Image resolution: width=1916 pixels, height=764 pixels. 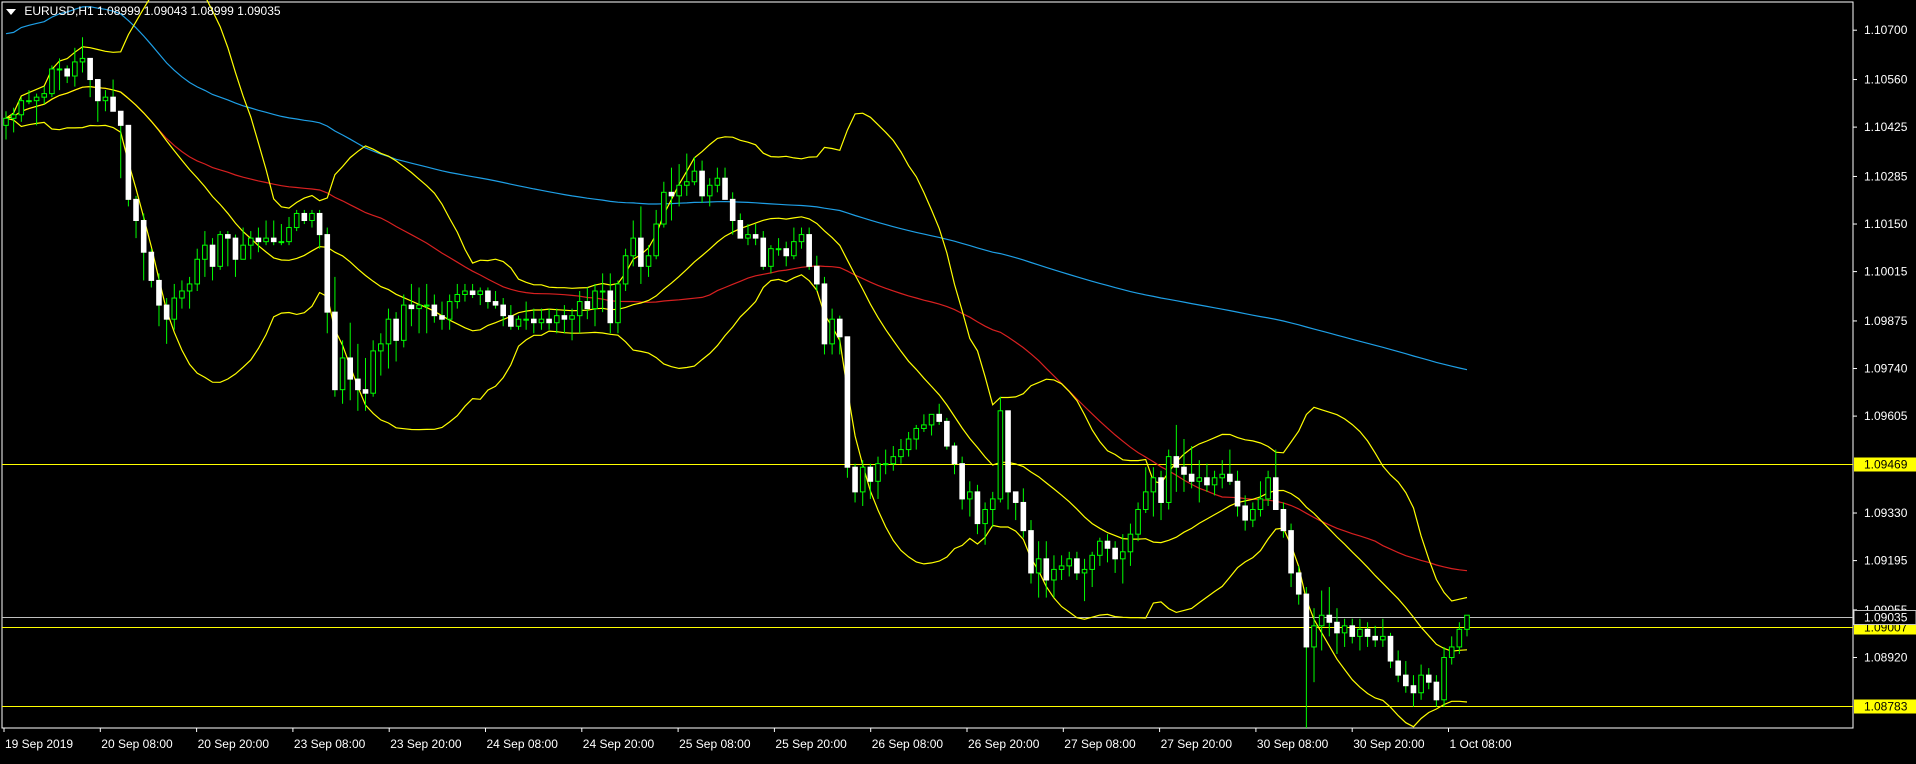 I want to click on x-tick-label: 27 Sep 20:00, so click(x=1197, y=744).